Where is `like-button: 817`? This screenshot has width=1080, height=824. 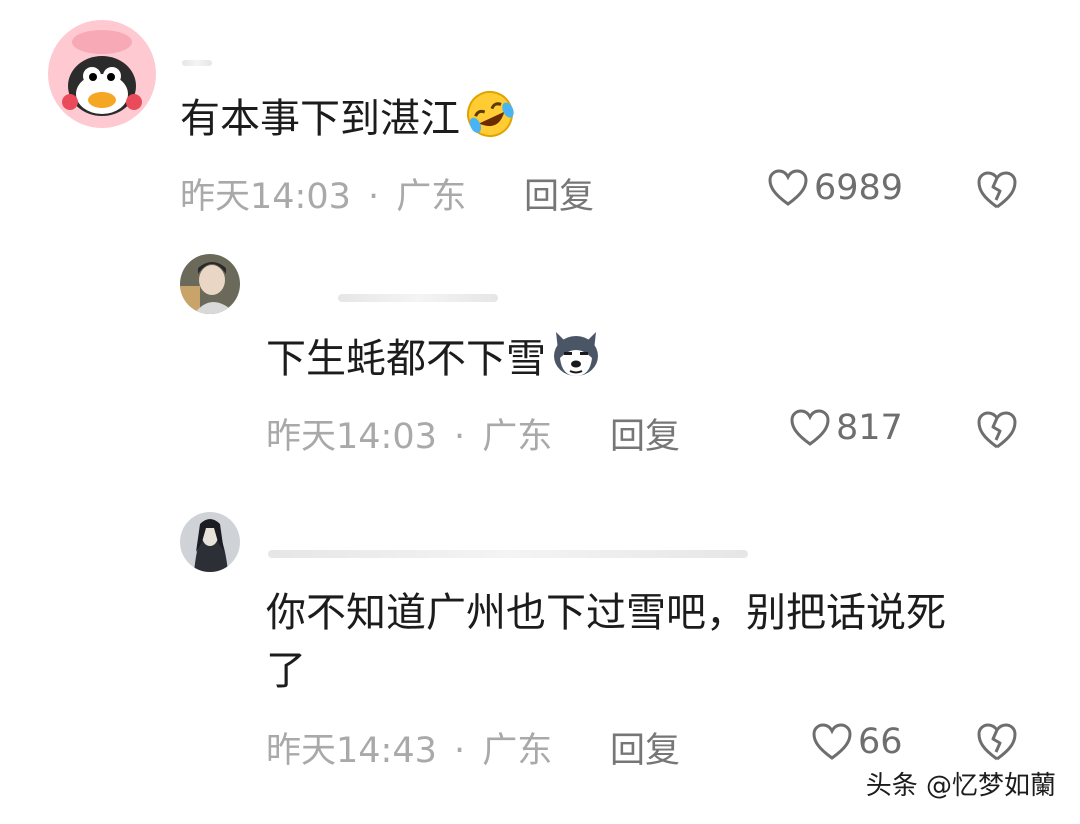 like-button: 817 is located at coordinates (846, 428).